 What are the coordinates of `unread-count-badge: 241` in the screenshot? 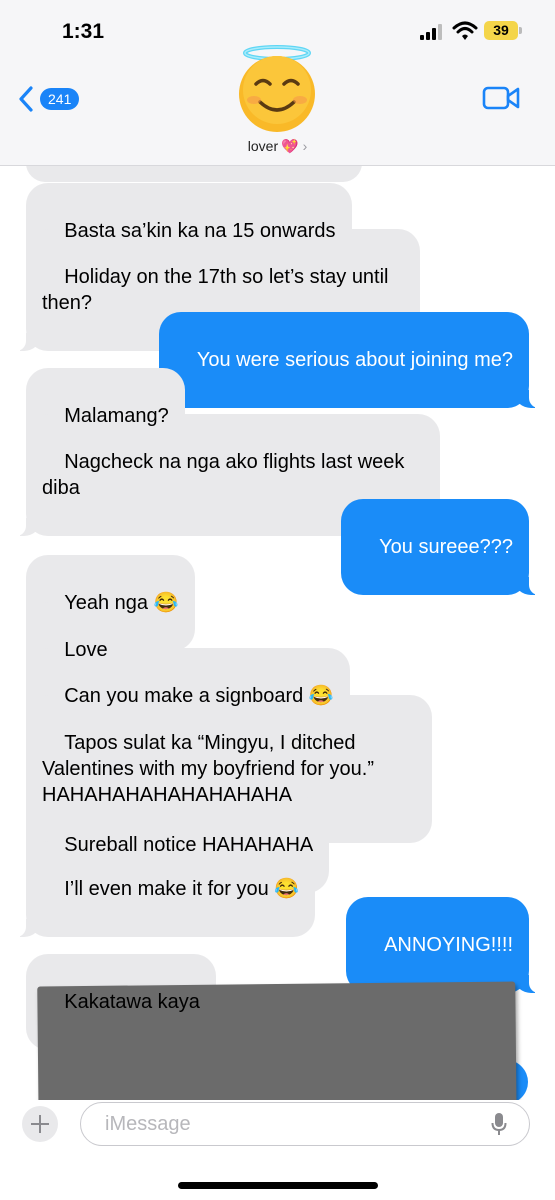 It's located at (60, 99).